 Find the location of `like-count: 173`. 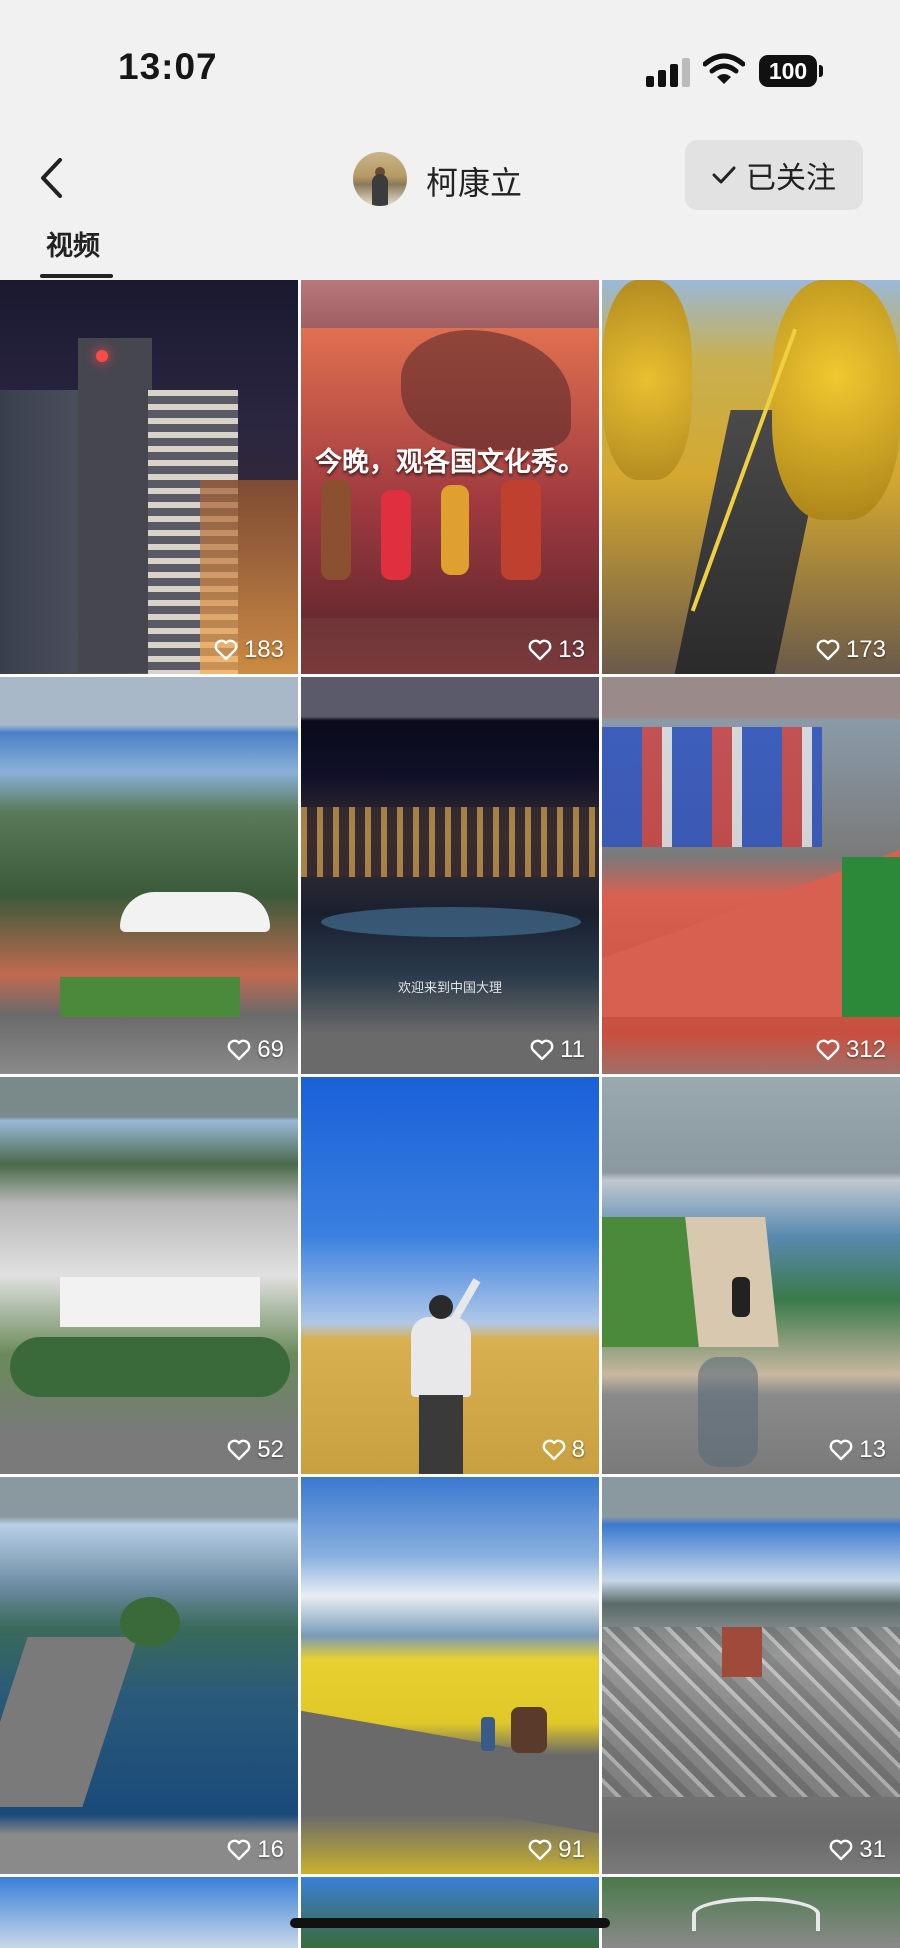

like-count: 173 is located at coordinates (851, 650).